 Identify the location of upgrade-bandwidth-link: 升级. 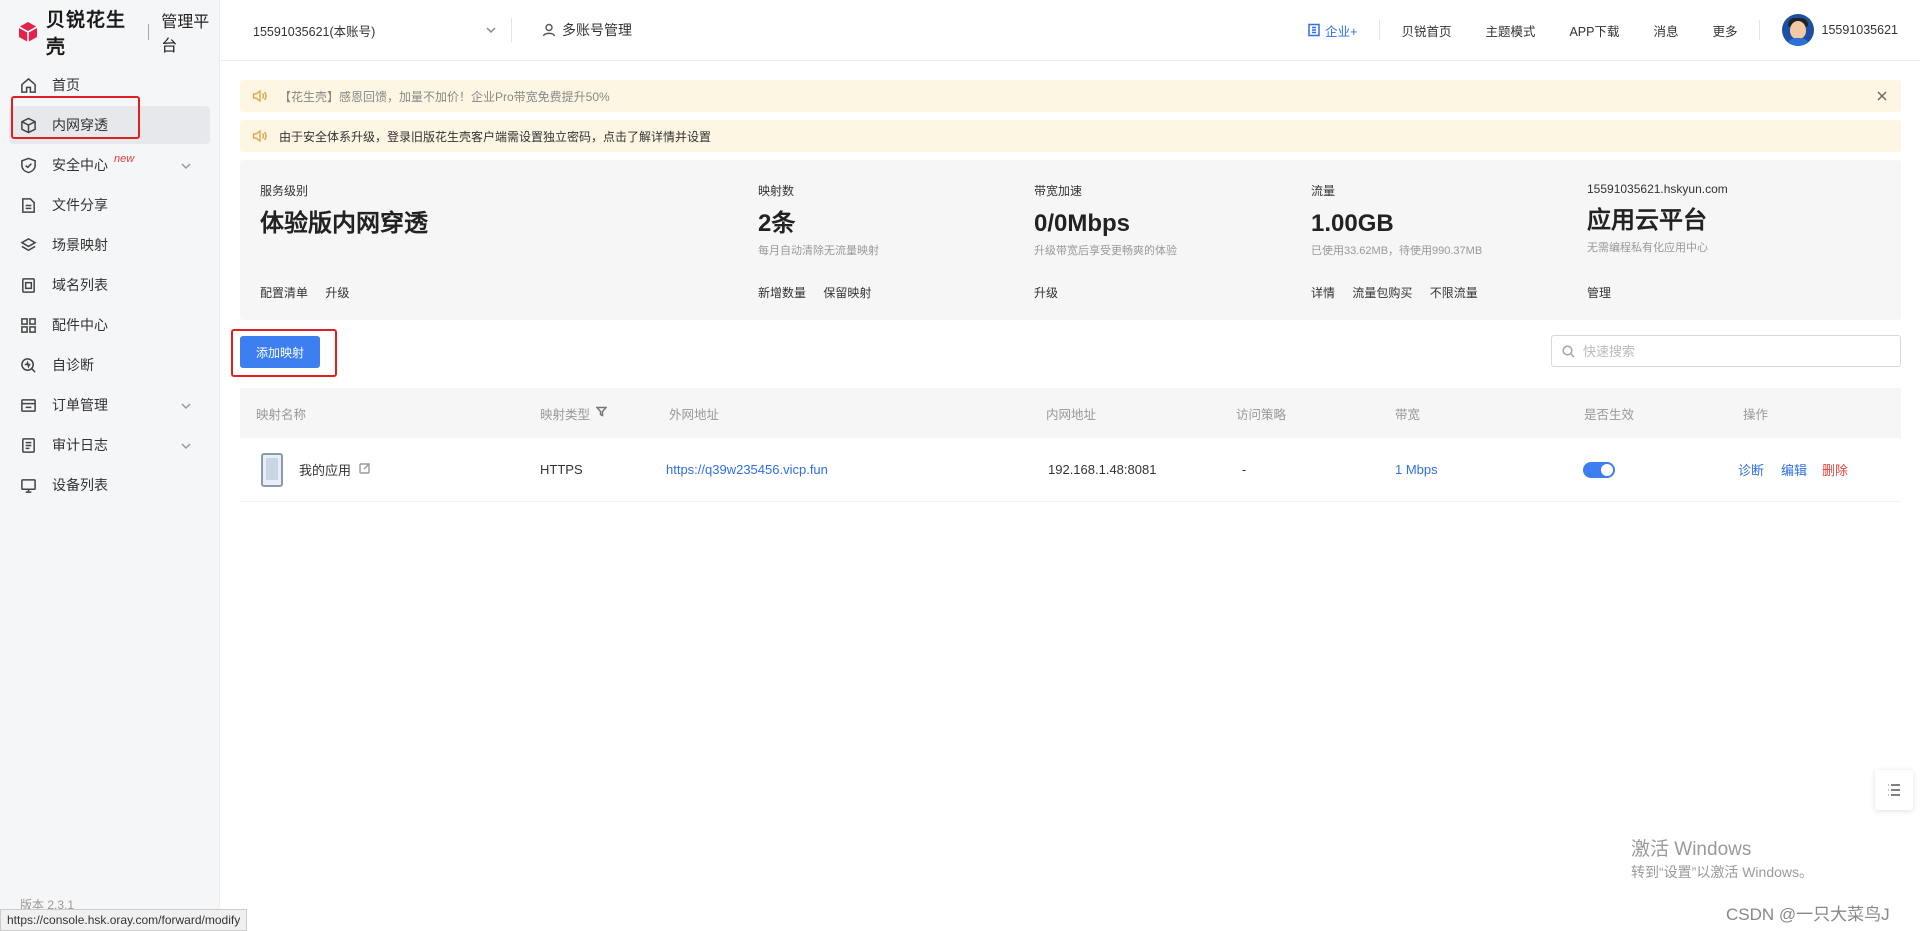
(1046, 293).